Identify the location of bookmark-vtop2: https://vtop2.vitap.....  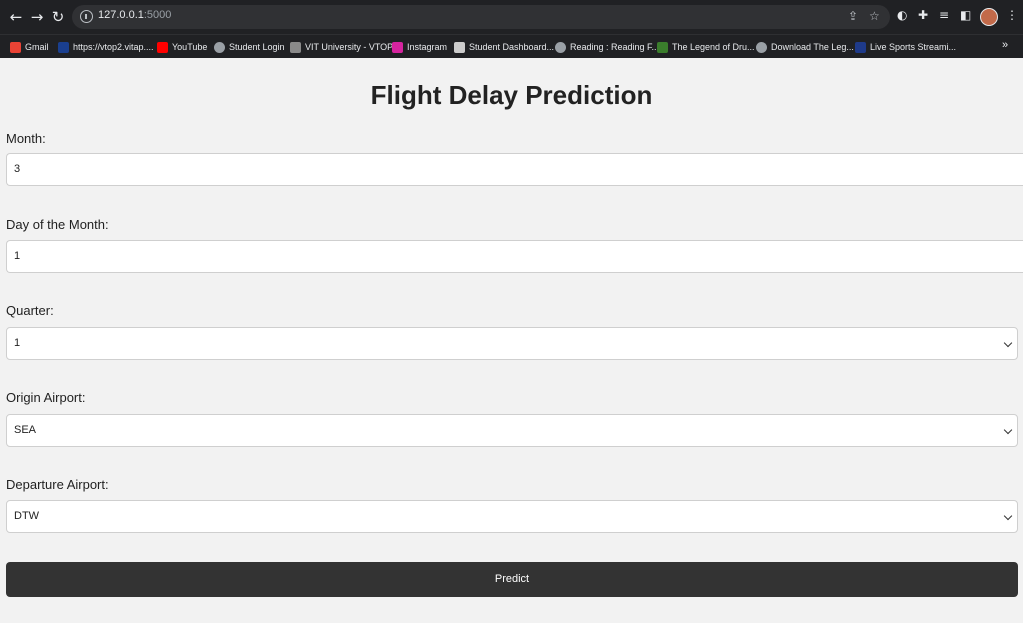
(106, 47).